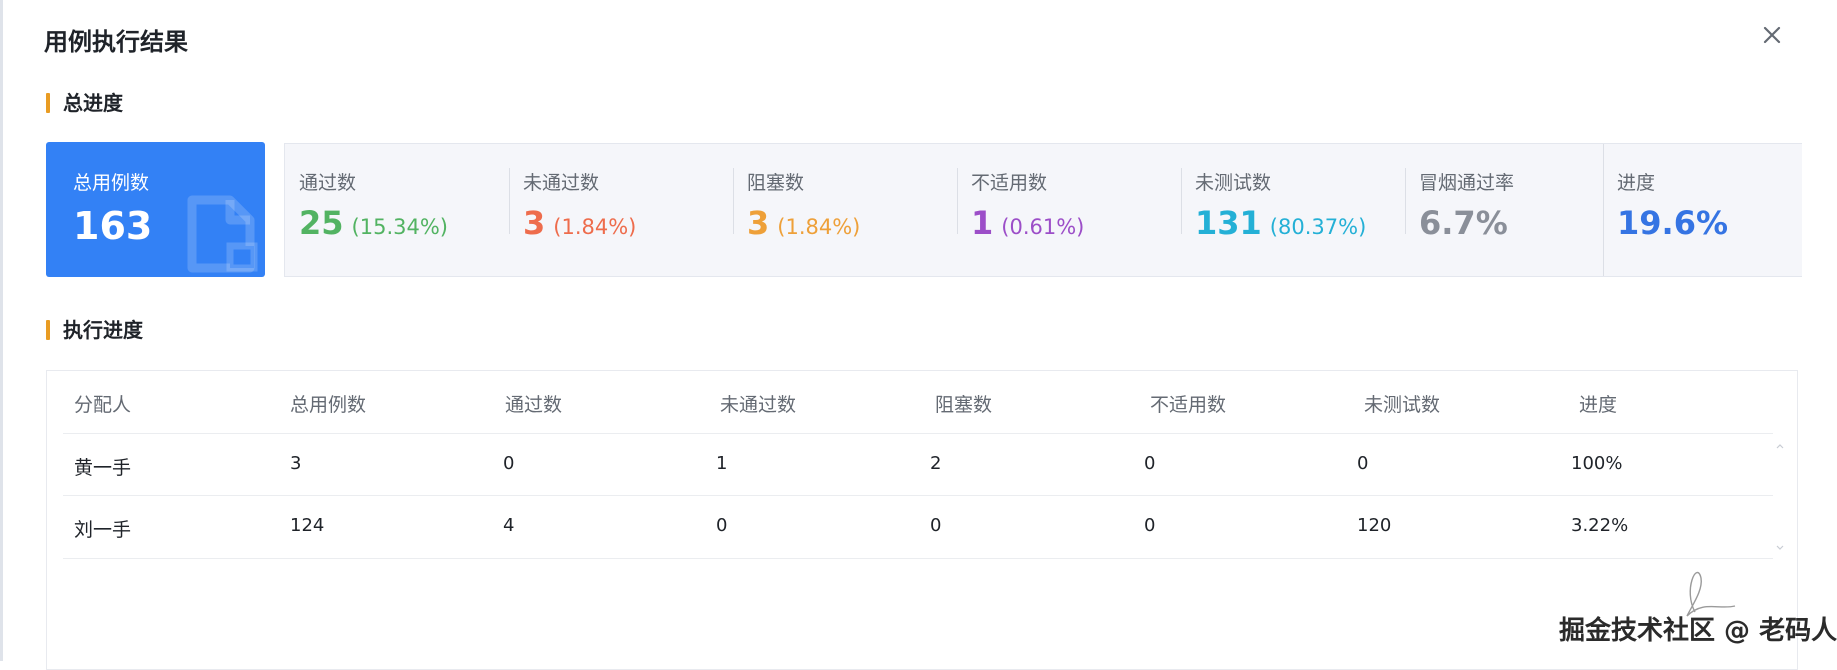  I want to click on cell-total: 124, so click(307, 525).